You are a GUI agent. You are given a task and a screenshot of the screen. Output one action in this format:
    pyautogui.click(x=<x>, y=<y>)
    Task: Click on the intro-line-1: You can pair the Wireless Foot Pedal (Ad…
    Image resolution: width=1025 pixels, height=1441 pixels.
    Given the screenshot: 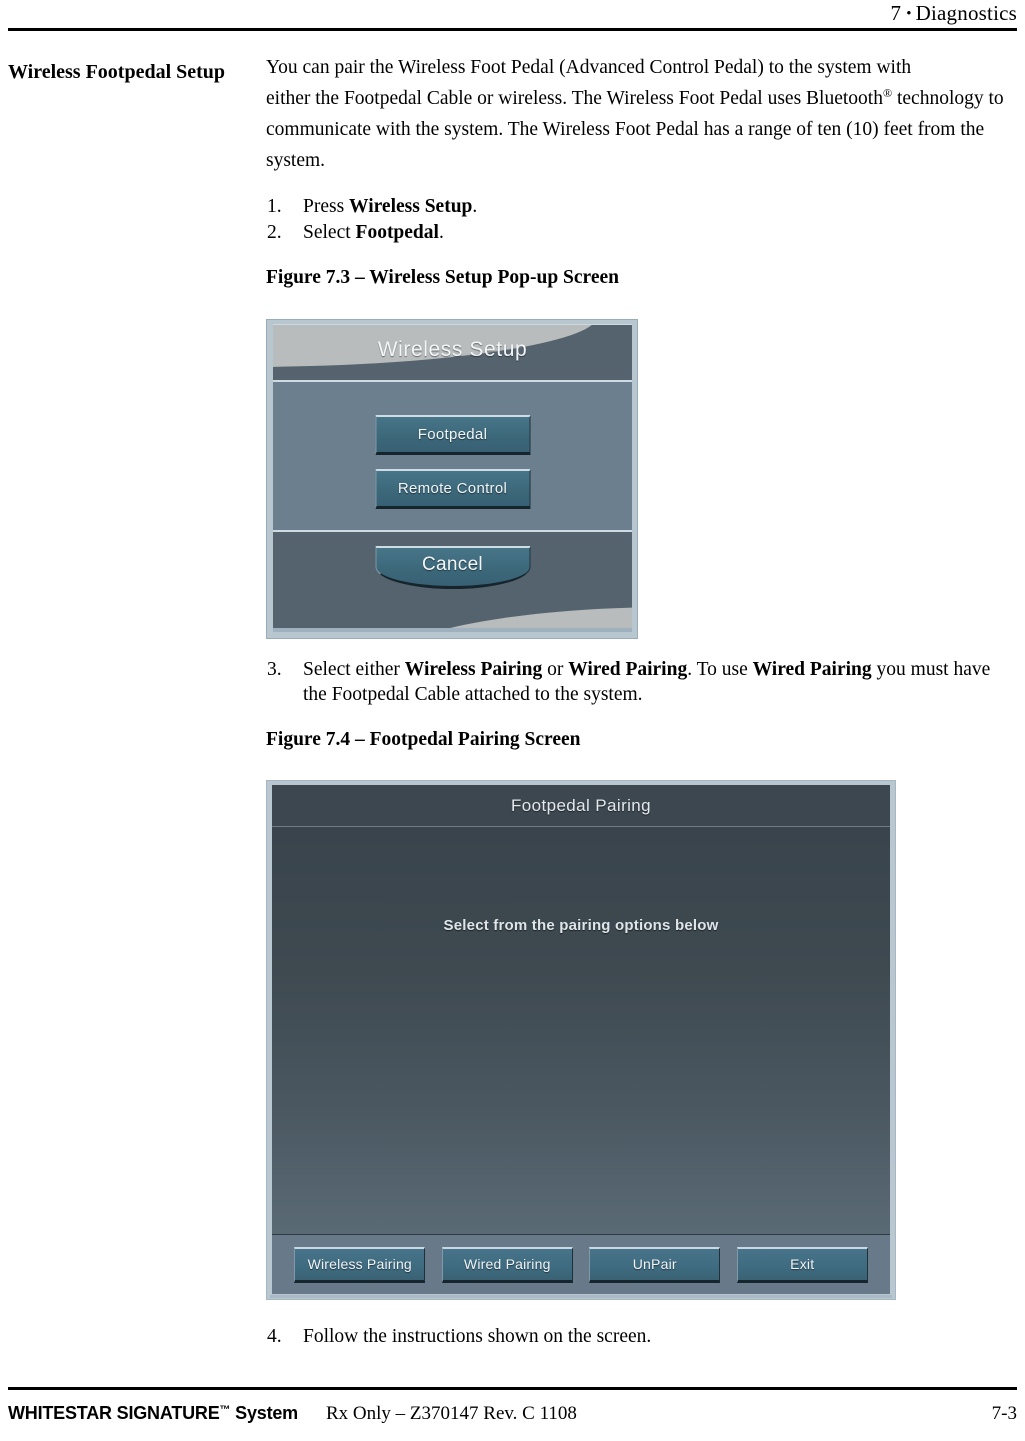 What is the action you would take?
    pyautogui.click(x=589, y=67)
    